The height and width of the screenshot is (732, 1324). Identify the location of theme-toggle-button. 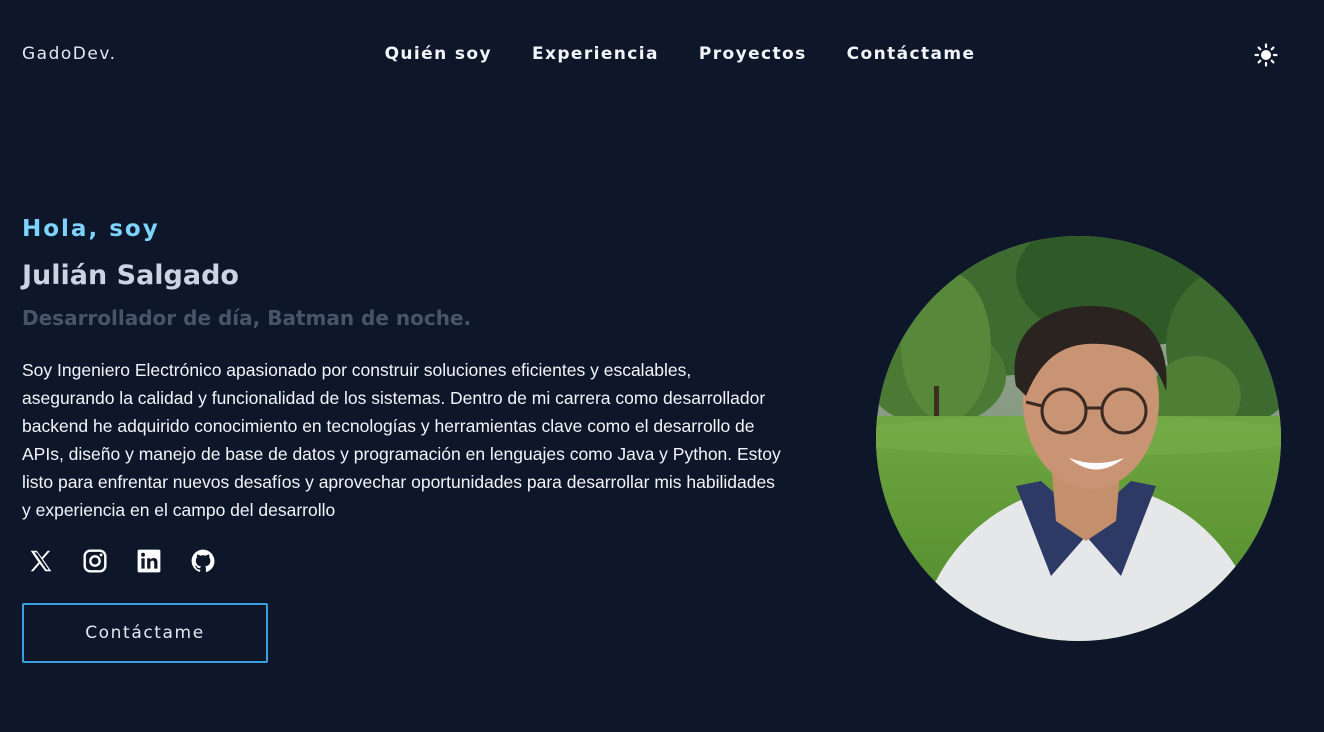
(1266, 55).